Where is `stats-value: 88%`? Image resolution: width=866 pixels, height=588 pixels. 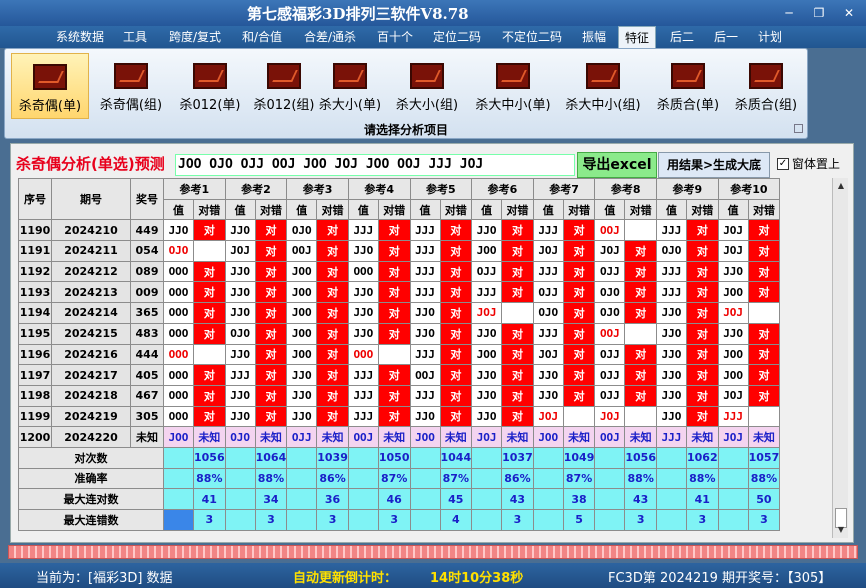
stats-value: 88% is located at coordinates (764, 478).